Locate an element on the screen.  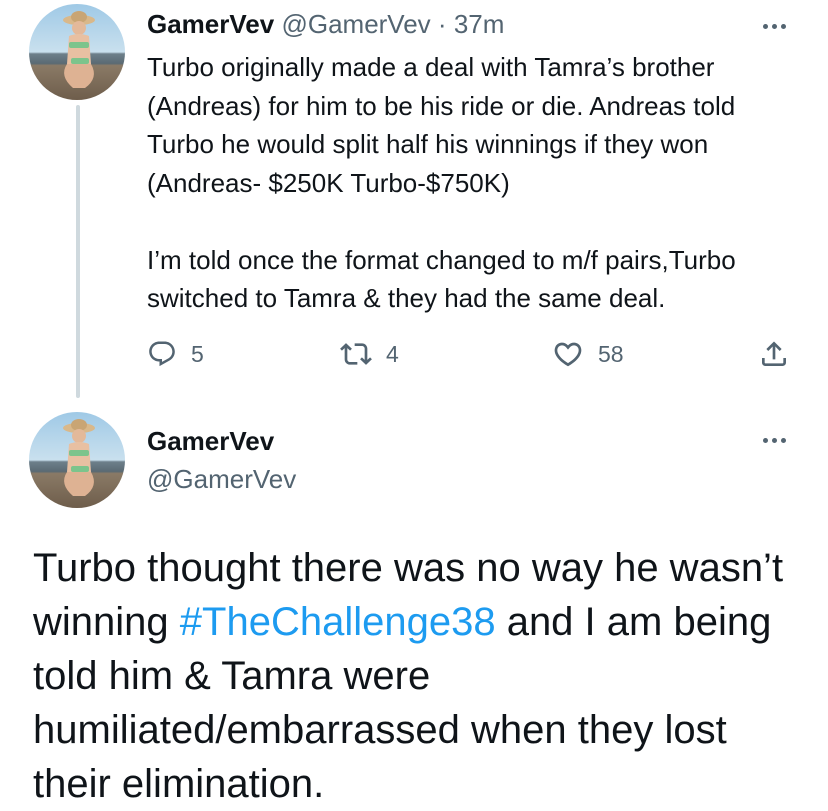
reply-button: 5 is located at coordinates (175, 354).